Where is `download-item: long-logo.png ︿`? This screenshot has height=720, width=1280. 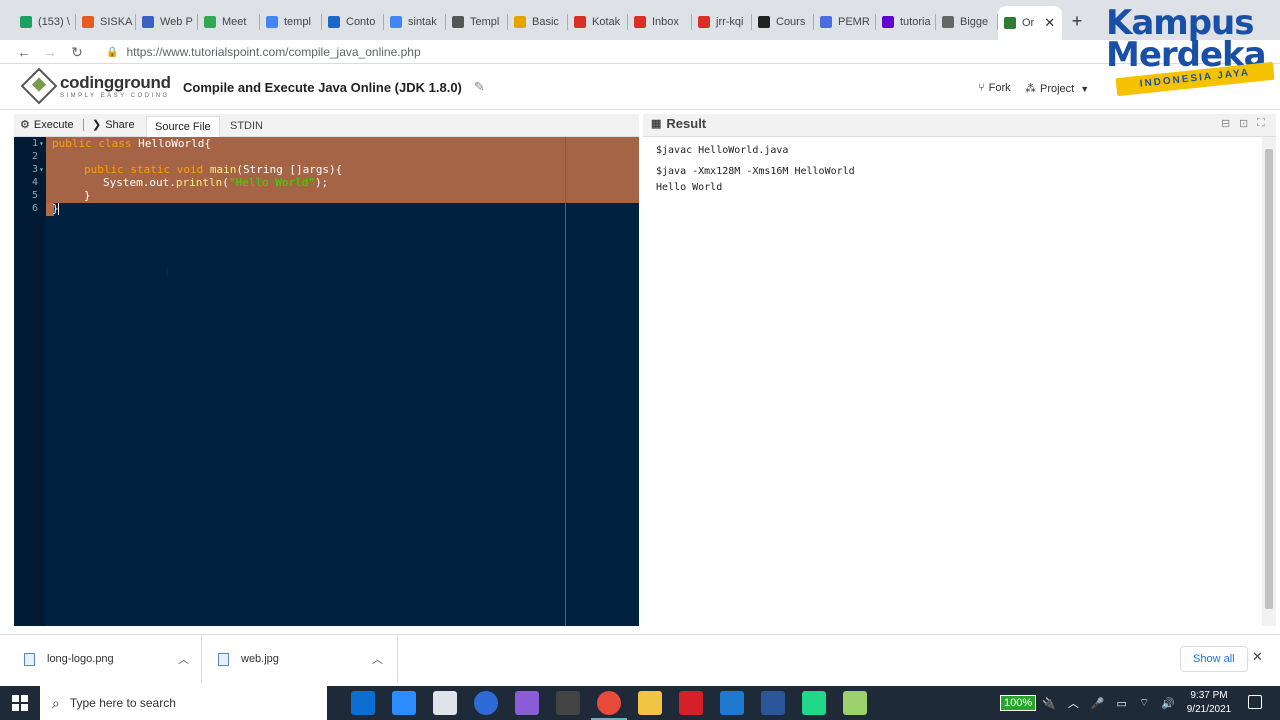 download-item: long-logo.png ︿ is located at coordinates (101, 659).